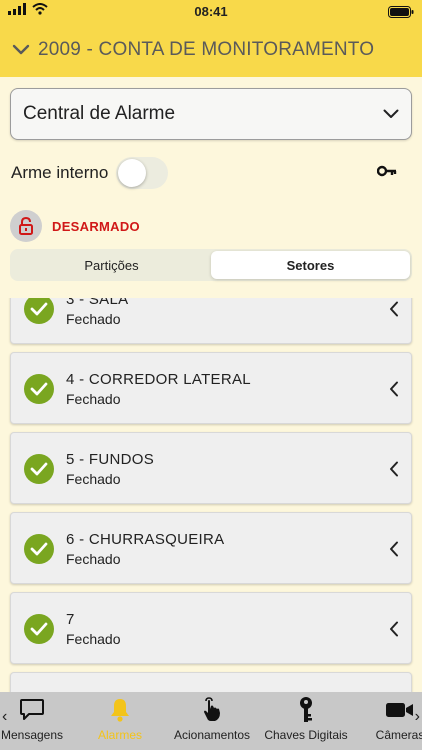 This screenshot has height=750, width=422. Describe the element at coordinates (401, 14) in the screenshot. I see `battery-icon` at that location.